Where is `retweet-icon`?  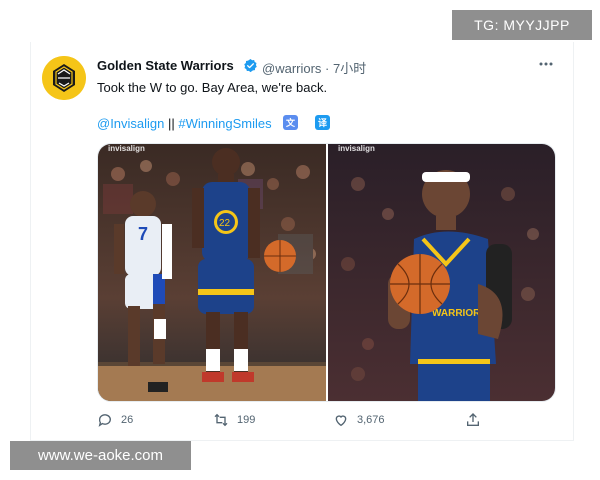 retweet-icon is located at coordinates (221, 420).